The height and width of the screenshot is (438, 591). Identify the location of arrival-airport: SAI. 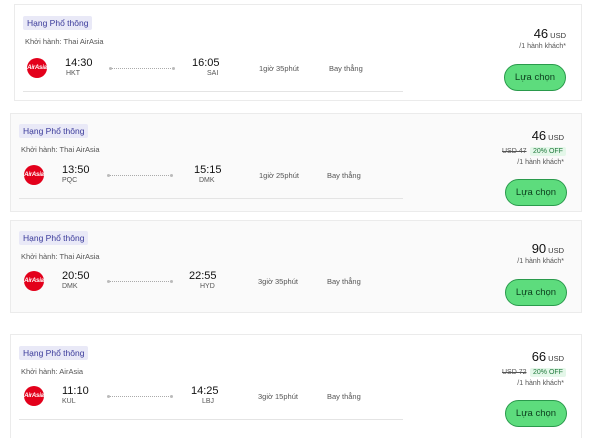
(213, 73).